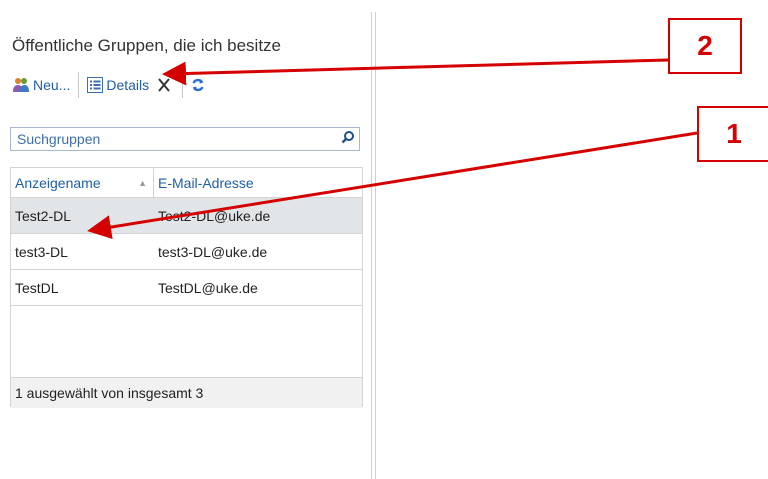 The image size is (768, 479). I want to click on toolbar: Neu... Details, so click(118, 85).